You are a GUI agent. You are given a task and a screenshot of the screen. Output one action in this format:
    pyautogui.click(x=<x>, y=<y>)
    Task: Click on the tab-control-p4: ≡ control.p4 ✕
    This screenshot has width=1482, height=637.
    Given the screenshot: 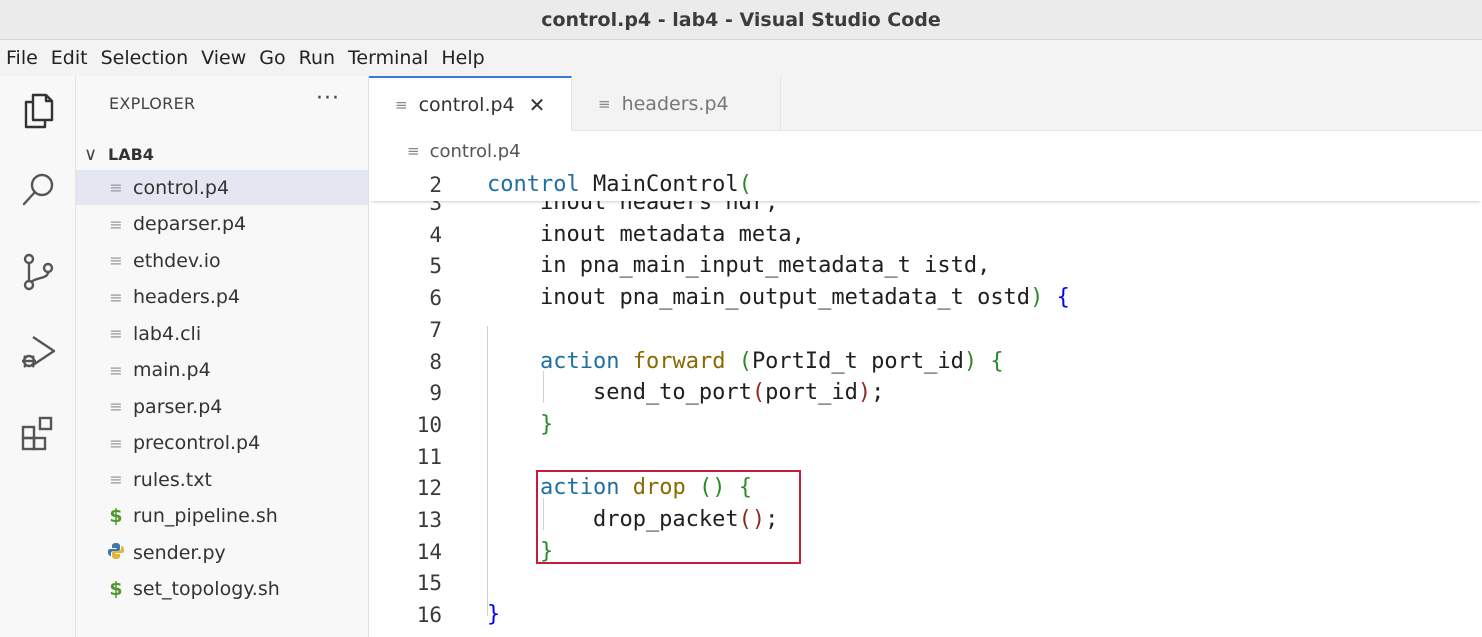 What is the action you would take?
    pyautogui.click(x=470, y=104)
    